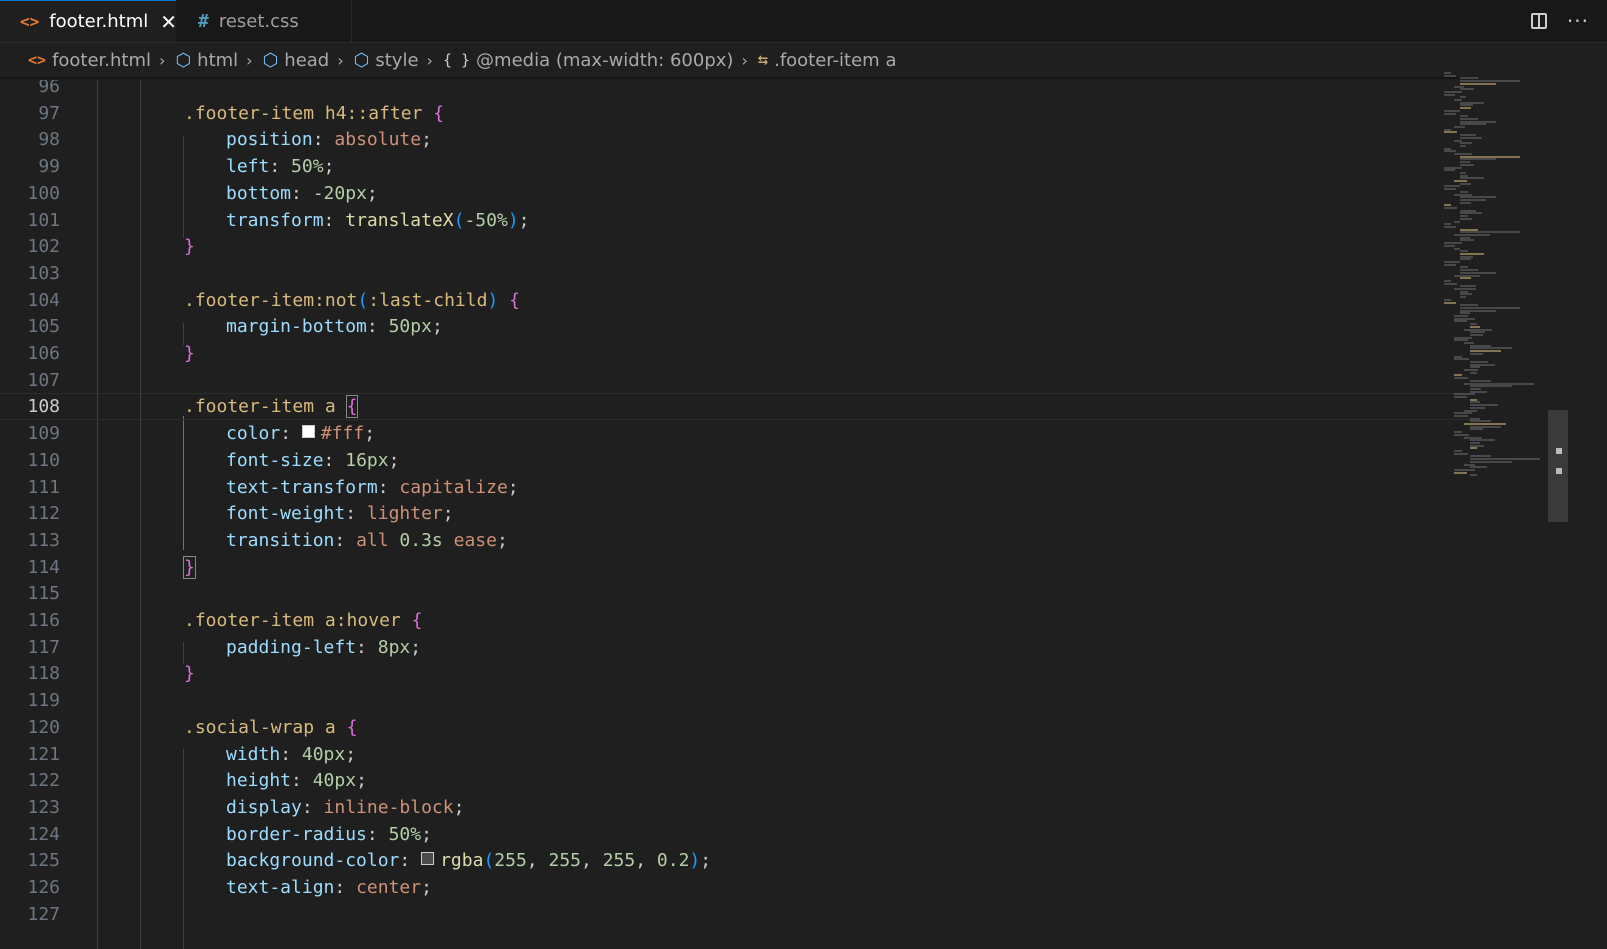 This screenshot has height=949, width=1607. Describe the element at coordinates (735, 220) in the screenshot. I see `code-line: 101 transform: translateX(-50%);` at that location.